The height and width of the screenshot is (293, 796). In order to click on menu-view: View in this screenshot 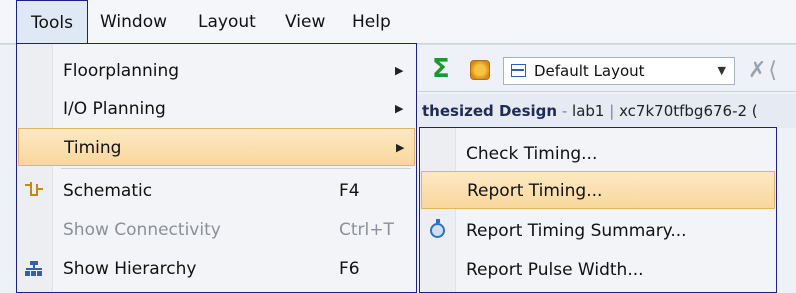, I will do `click(305, 22)`.